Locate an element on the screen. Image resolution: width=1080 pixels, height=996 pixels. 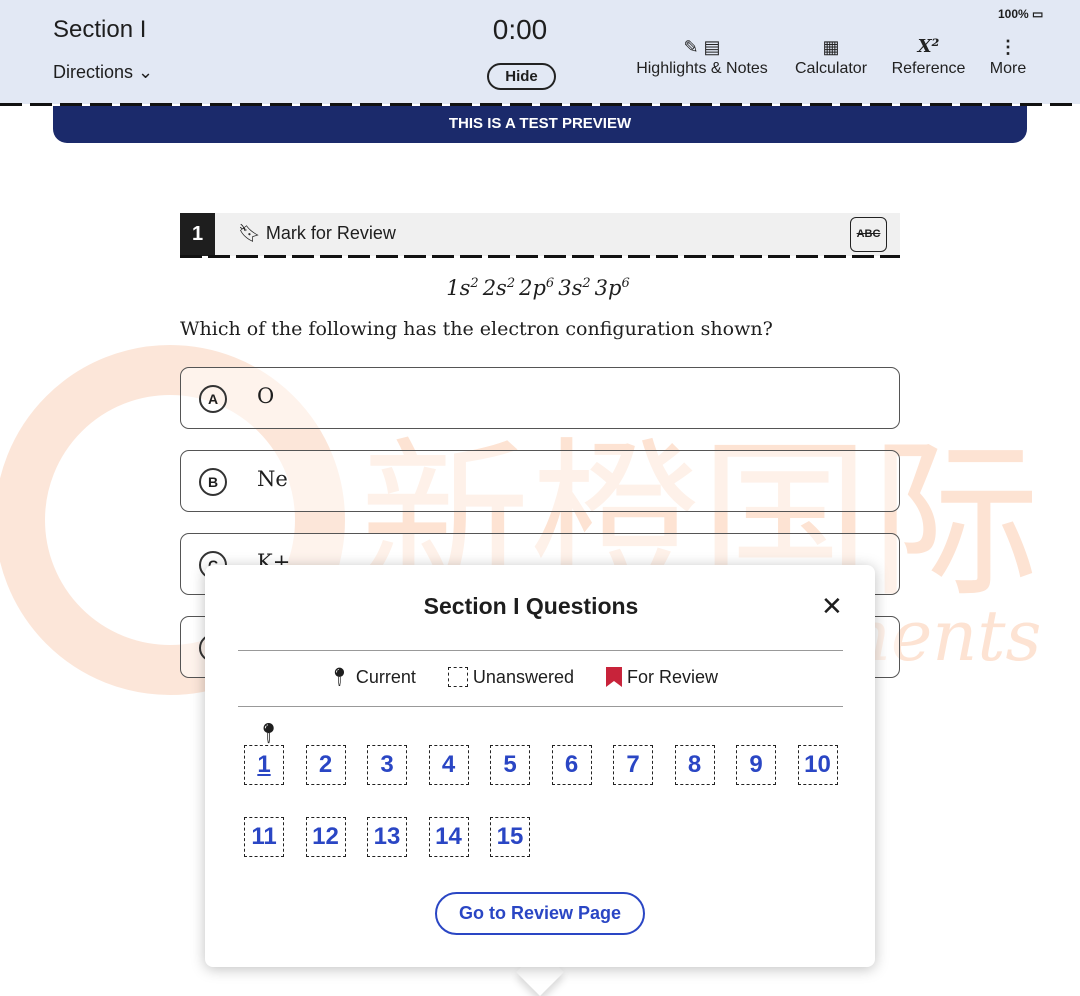
more-button: ⋮ More is located at coordinates (1008, 56).